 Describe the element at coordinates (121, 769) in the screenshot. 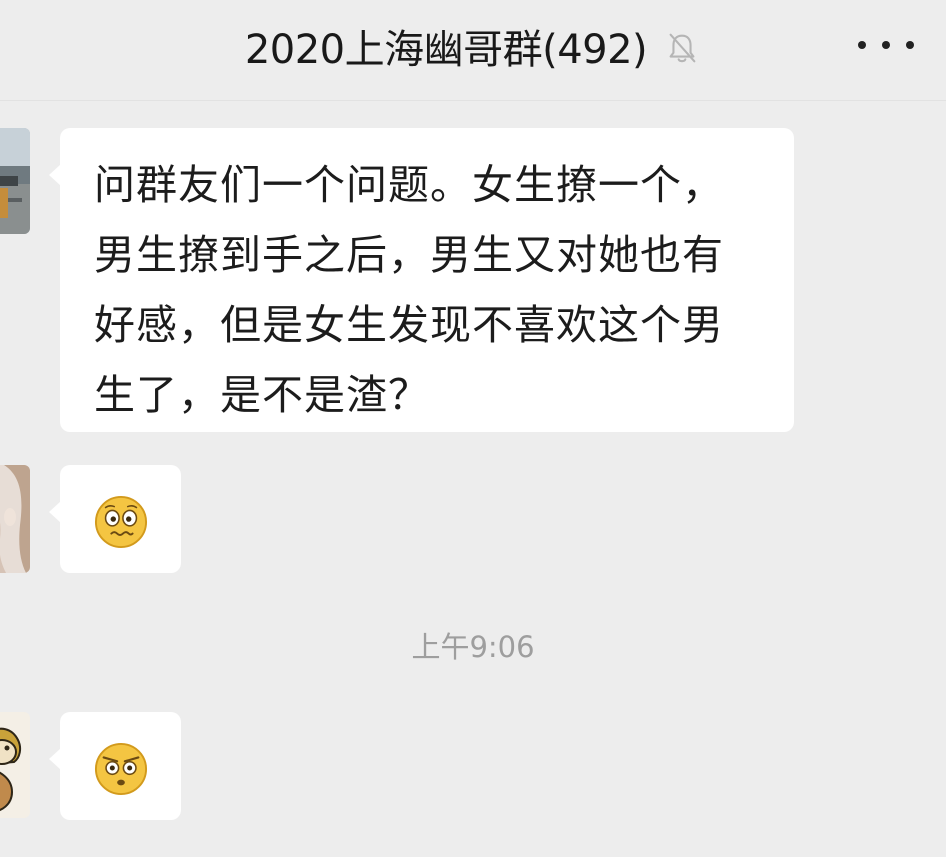

I see `eye-roll-face-emoji` at that location.